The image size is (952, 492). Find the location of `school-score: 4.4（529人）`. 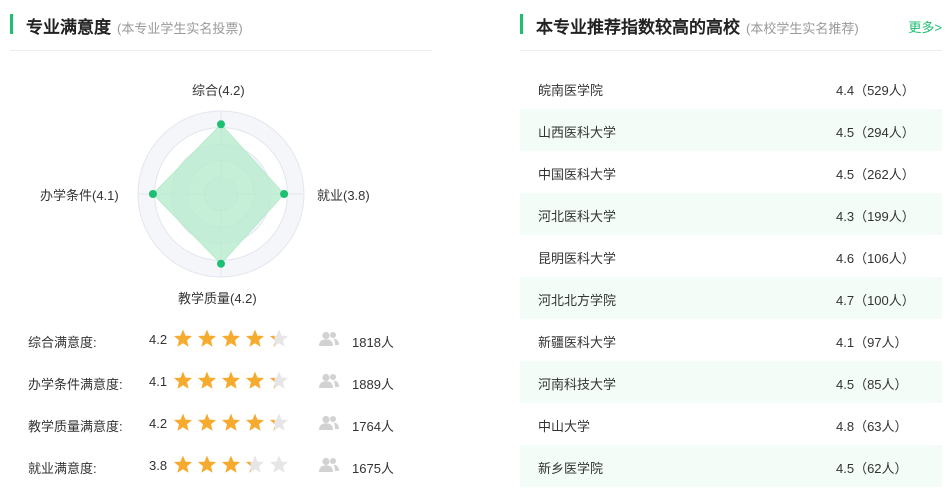

school-score: 4.4（529人） is located at coordinates (875, 90).